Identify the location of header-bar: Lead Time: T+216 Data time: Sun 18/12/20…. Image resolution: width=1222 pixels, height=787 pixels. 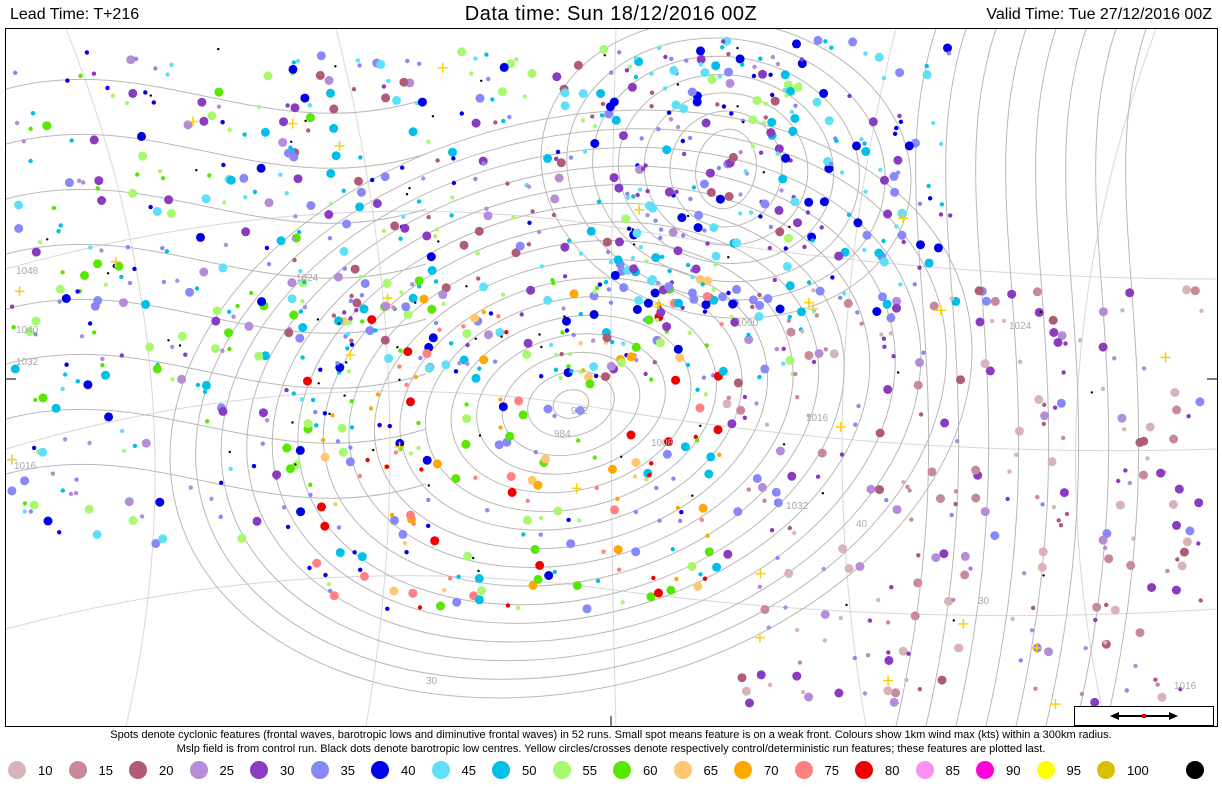
(611, 15).